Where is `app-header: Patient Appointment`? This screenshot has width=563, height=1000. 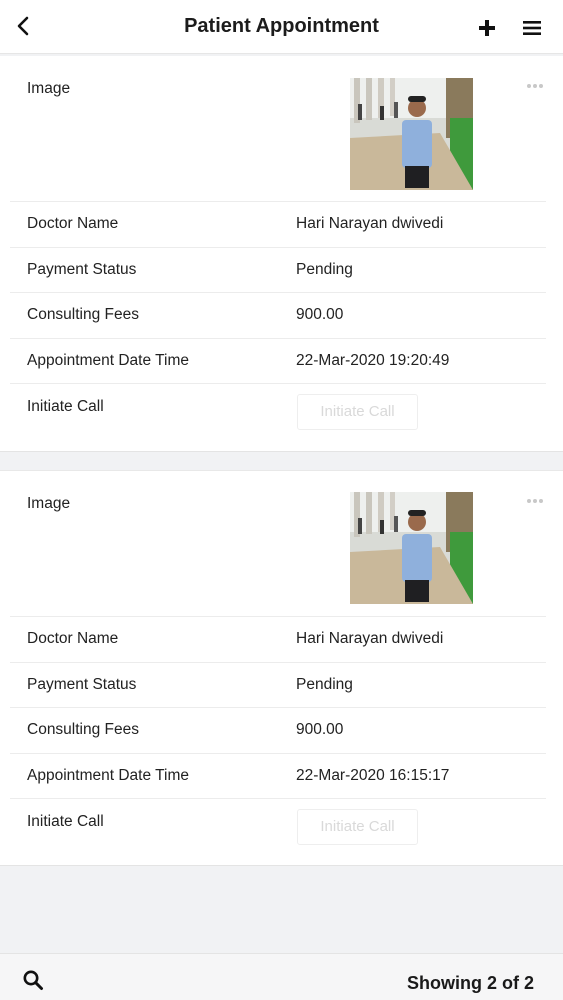 app-header: Patient Appointment is located at coordinates (281, 27).